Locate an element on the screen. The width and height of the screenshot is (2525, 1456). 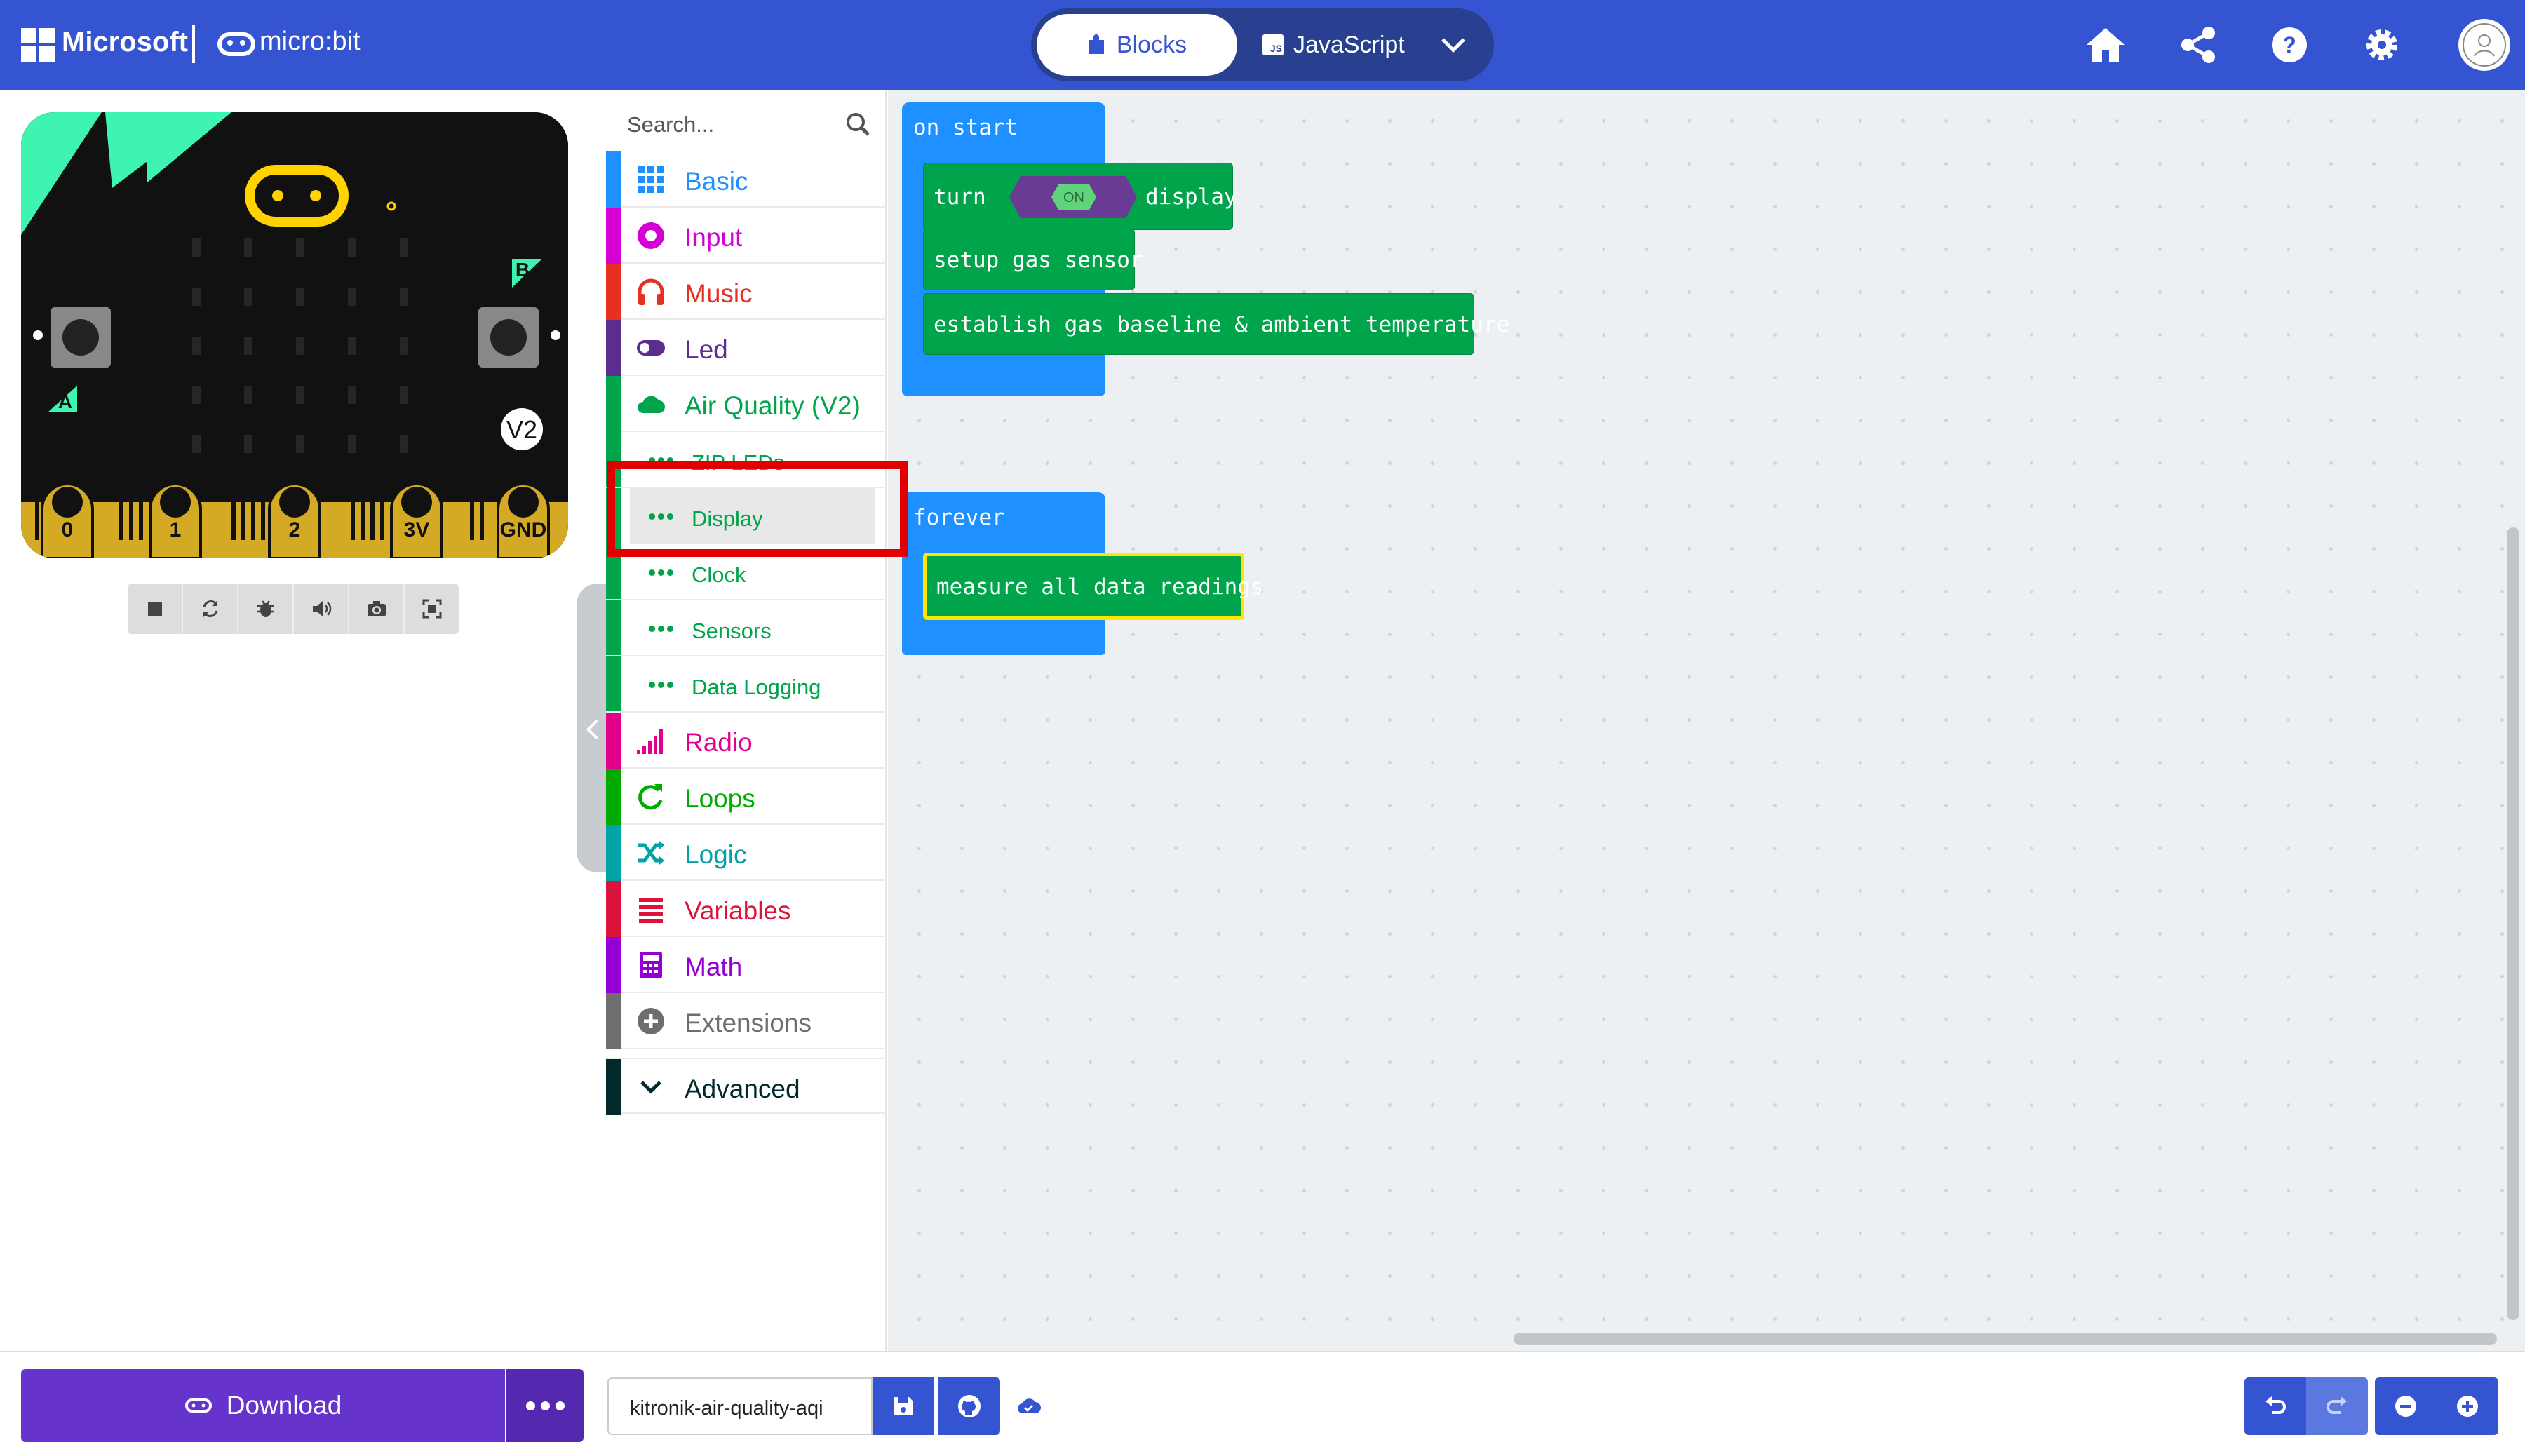
category-label: Sensors is located at coordinates (732, 631).